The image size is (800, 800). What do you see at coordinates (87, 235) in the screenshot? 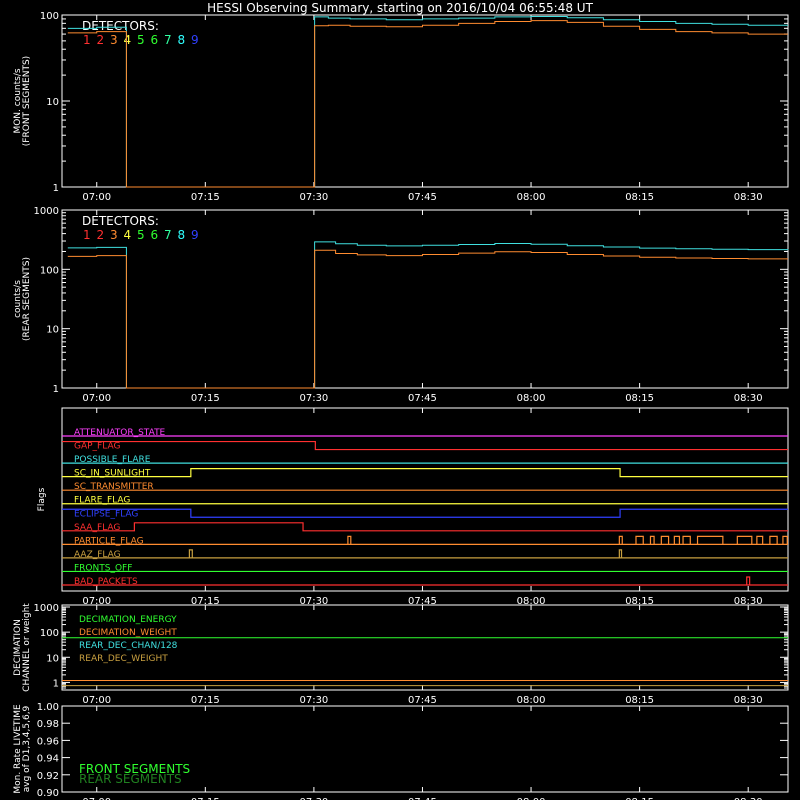
I see `rear-panel-legend-detector-1: 1` at bounding box center [87, 235].